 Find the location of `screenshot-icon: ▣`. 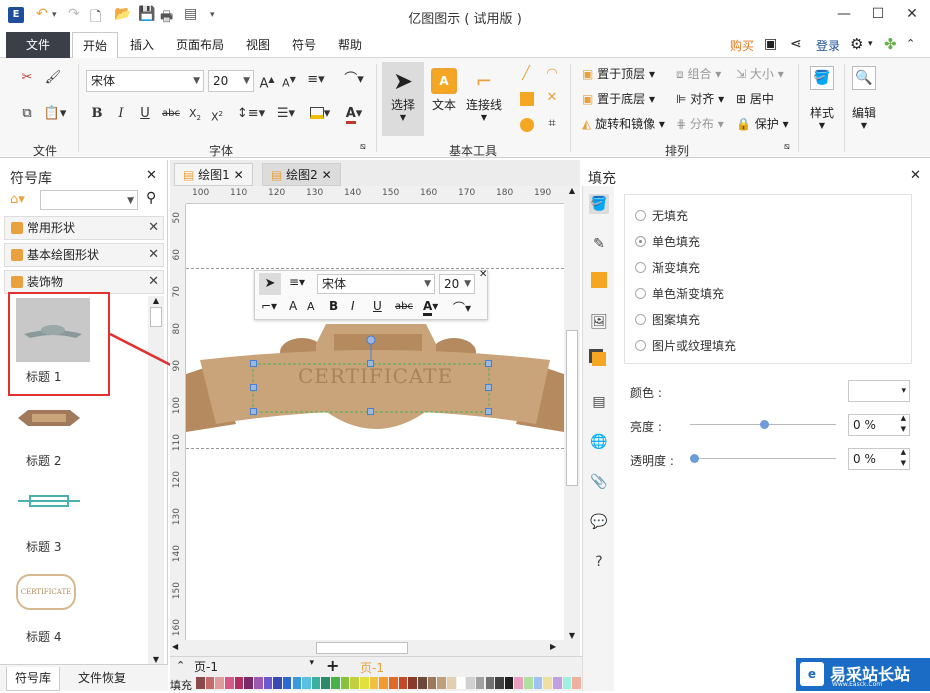

screenshot-icon: ▣ is located at coordinates (770, 44).